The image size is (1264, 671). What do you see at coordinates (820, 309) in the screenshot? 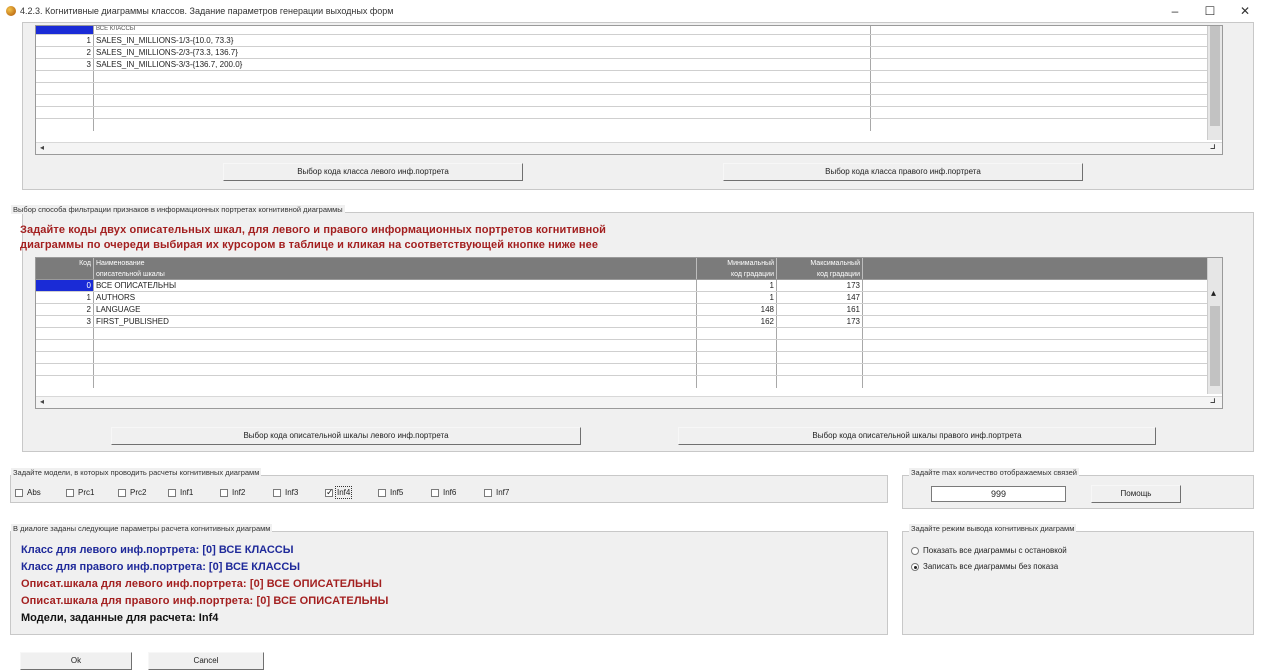
I see `table-cell-max: 161` at bounding box center [820, 309].